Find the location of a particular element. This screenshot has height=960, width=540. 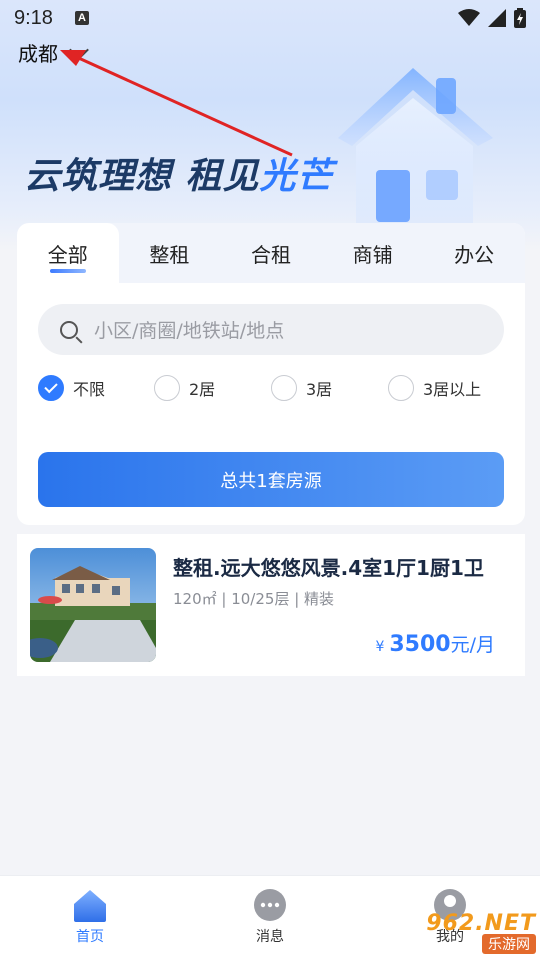

slogan-main: 云筑理想 租见 is located at coordinates (142, 176).